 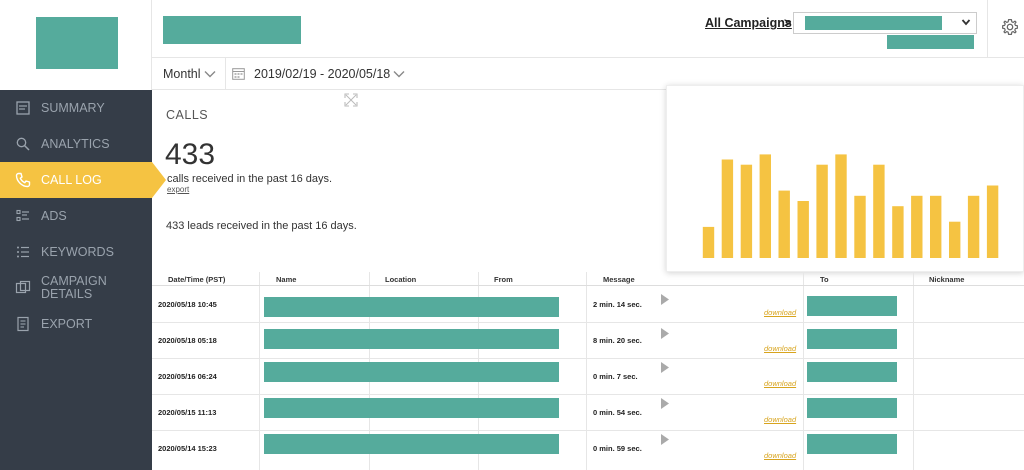 I want to click on campaign-select-value, so click(x=873, y=23).